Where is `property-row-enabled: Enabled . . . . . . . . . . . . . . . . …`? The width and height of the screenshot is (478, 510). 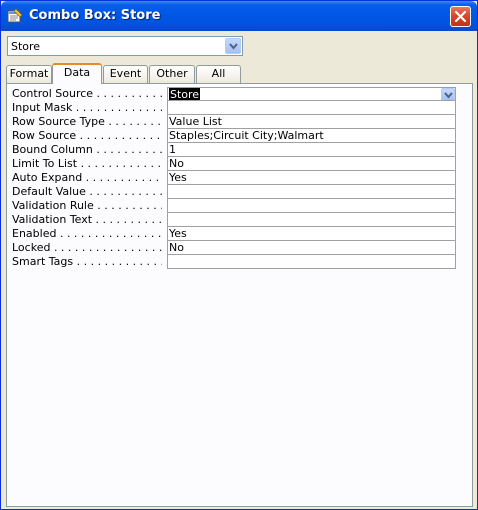
property-row-enabled: Enabled . . . . . . . . . . . . . . . . … is located at coordinates (234, 234).